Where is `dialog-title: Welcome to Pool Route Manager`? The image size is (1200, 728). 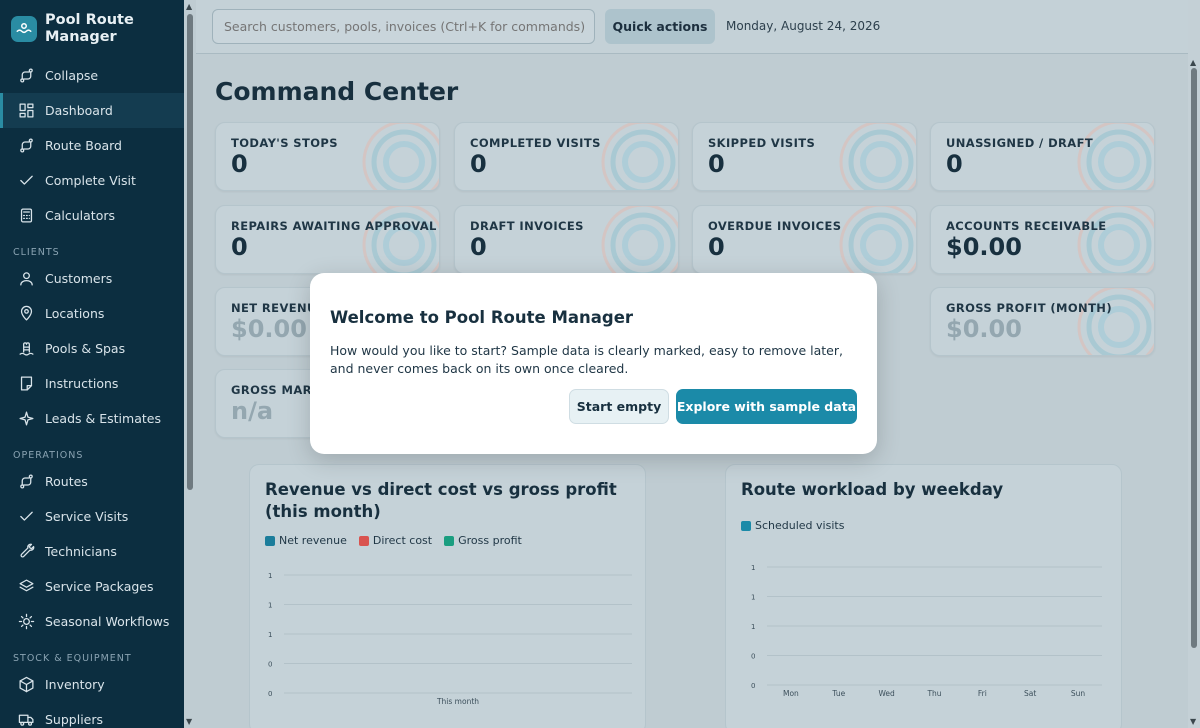
dialog-title: Welcome to Pool Route Manager is located at coordinates (482, 317).